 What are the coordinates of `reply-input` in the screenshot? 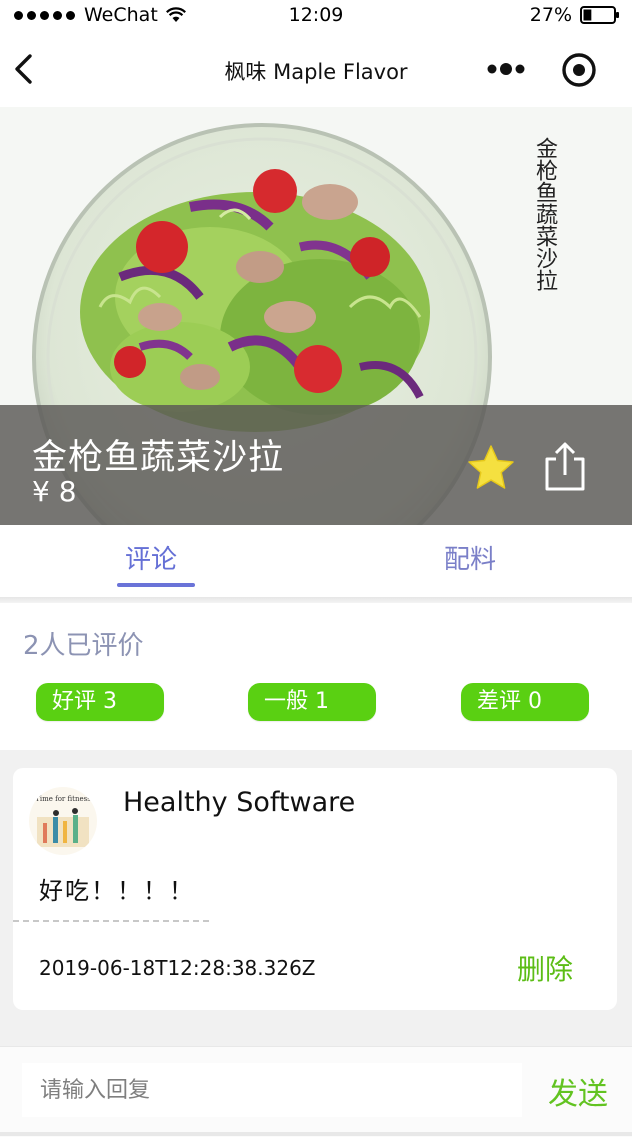 It's located at (272, 1090).